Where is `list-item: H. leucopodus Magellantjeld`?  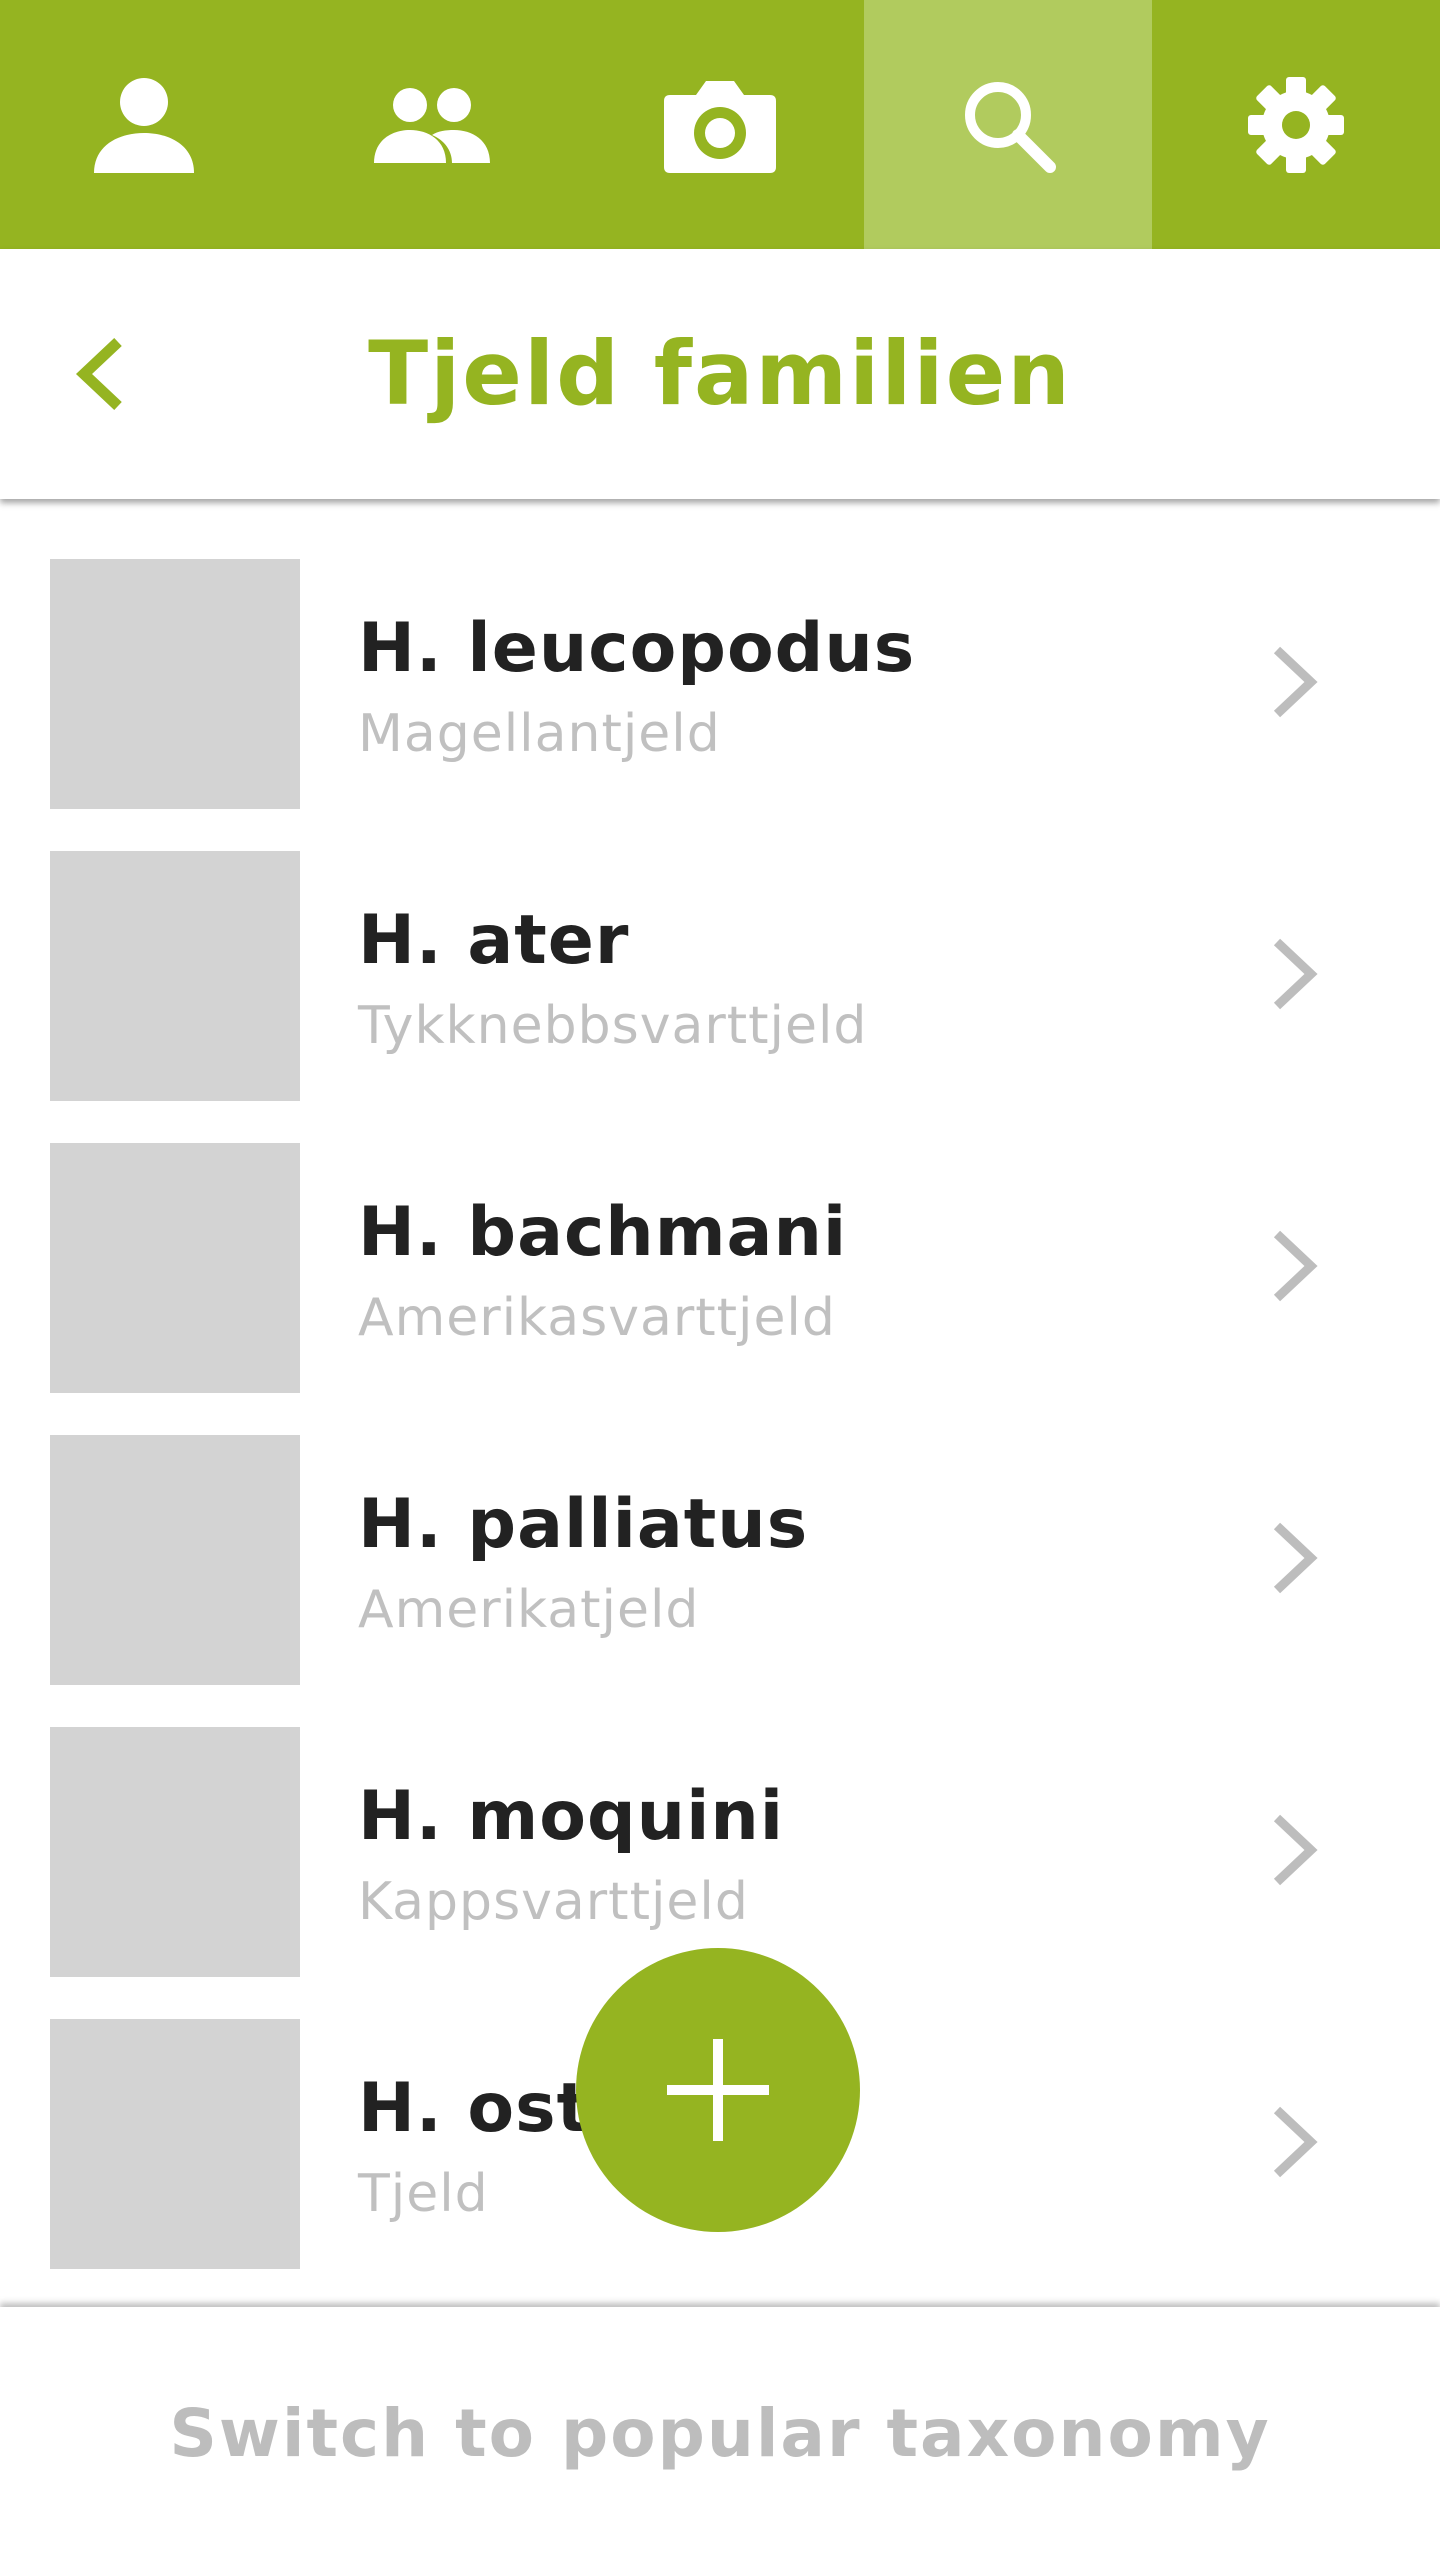
list-item: H. leucopodus Magellantjeld is located at coordinates (720, 654).